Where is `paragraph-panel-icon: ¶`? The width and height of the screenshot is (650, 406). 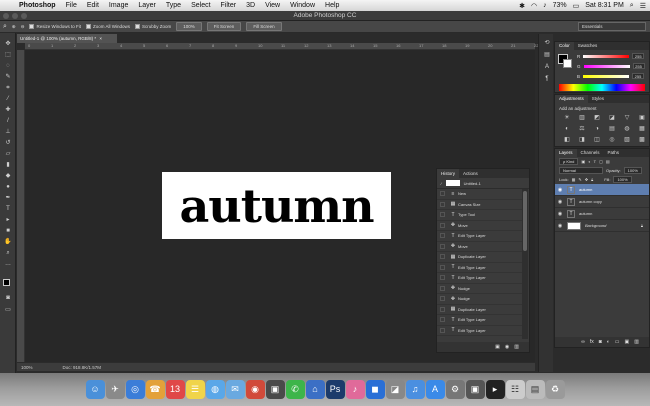 paragraph-panel-icon: ¶ is located at coordinates (547, 79).